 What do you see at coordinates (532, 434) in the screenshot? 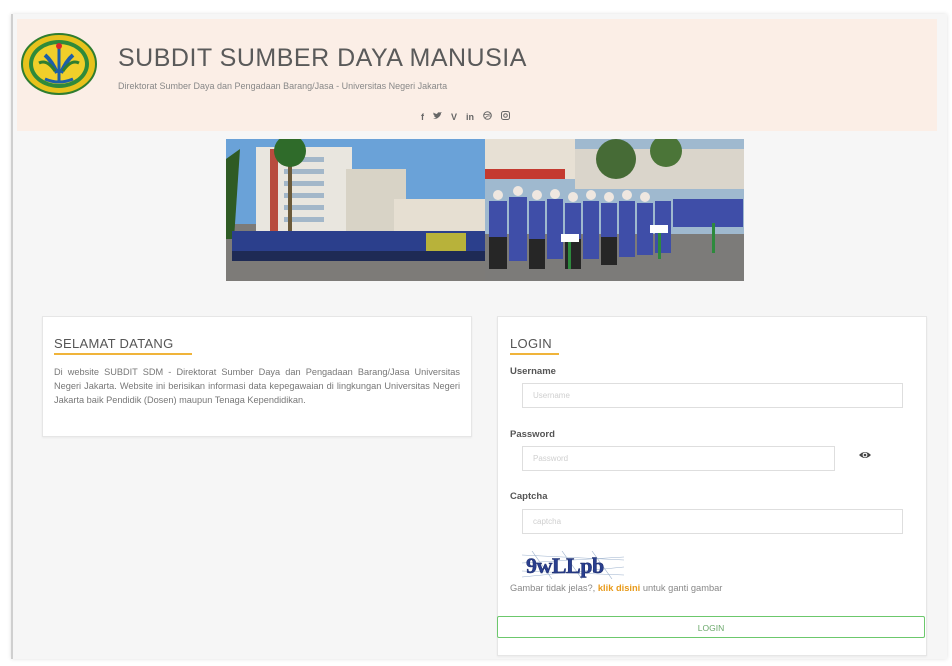
I see `password-label: Password` at bounding box center [532, 434].